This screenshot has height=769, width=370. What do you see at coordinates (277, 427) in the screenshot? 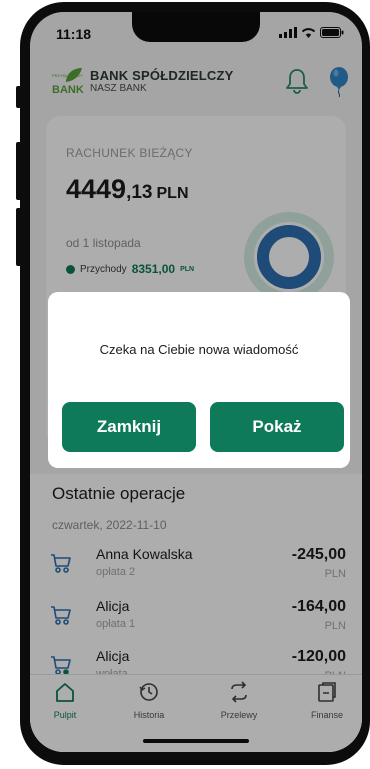
I see `show-button: Pokaż` at bounding box center [277, 427].